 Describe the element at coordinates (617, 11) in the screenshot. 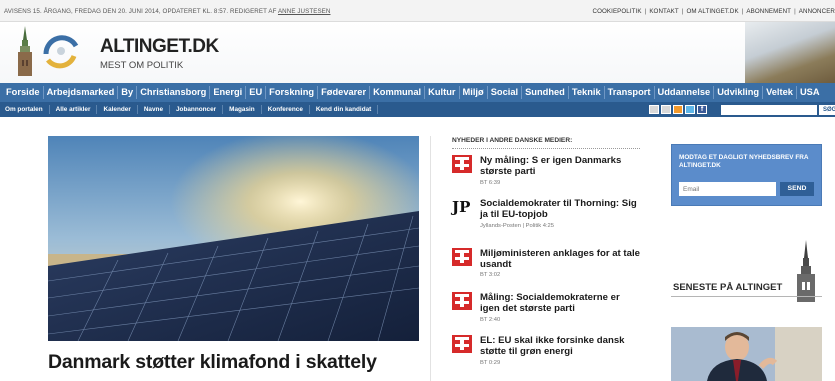

I see `top-link-cookiepolitik: COOKIEPOLITIK` at that location.